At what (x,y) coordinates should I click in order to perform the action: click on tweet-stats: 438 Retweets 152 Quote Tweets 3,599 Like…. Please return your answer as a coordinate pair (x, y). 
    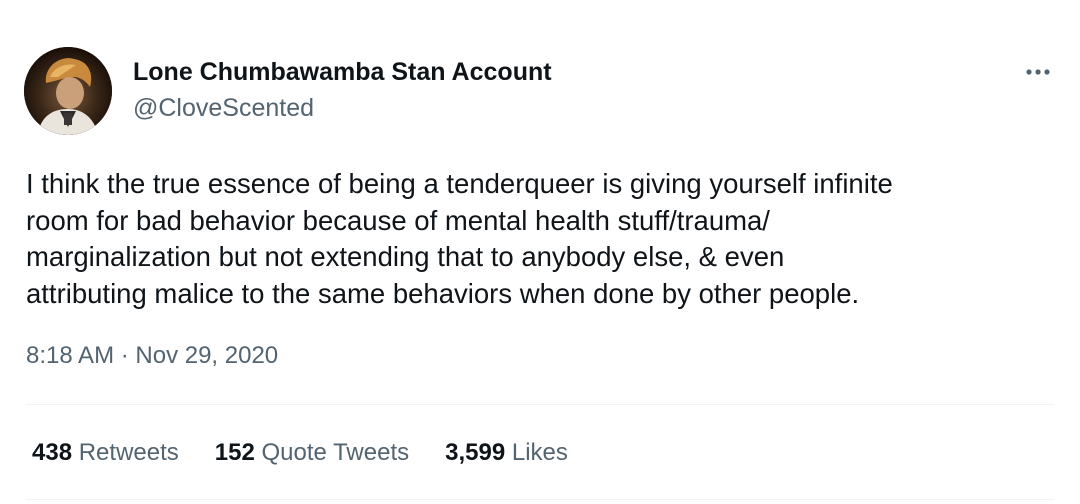
    Looking at the image, I should click on (318, 453).